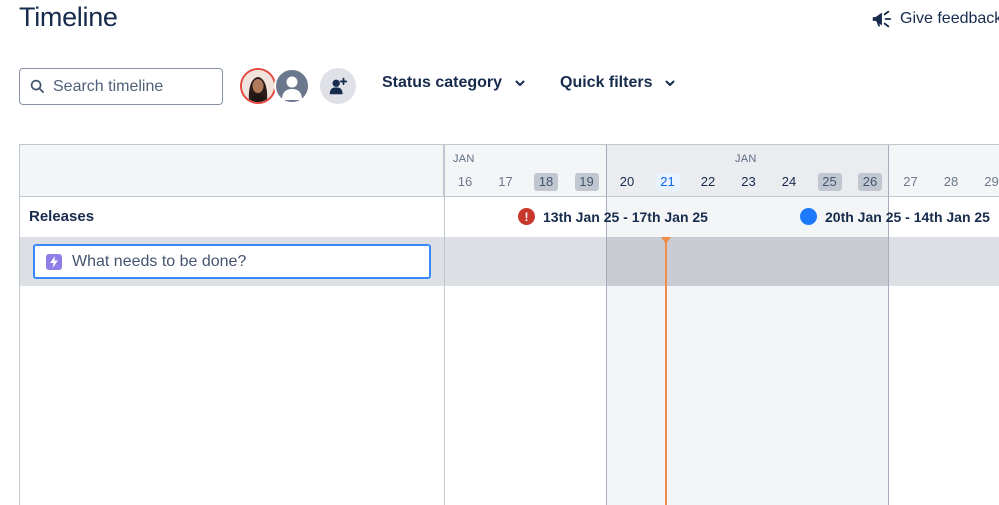  Describe the element at coordinates (708, 181) in the screenshot. I see `day-label: 22` at that location.